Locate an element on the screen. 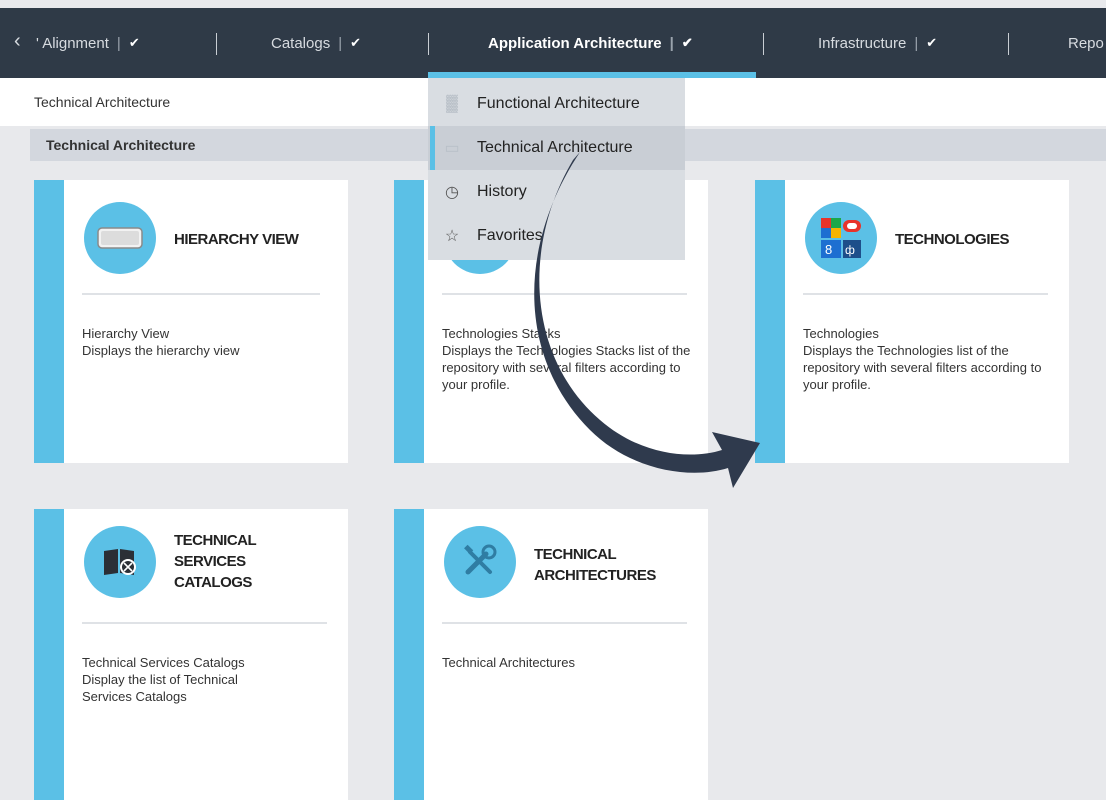  nav-item-catalogs: Catalogs | ✔︎ is located at coordinates (316, 43).